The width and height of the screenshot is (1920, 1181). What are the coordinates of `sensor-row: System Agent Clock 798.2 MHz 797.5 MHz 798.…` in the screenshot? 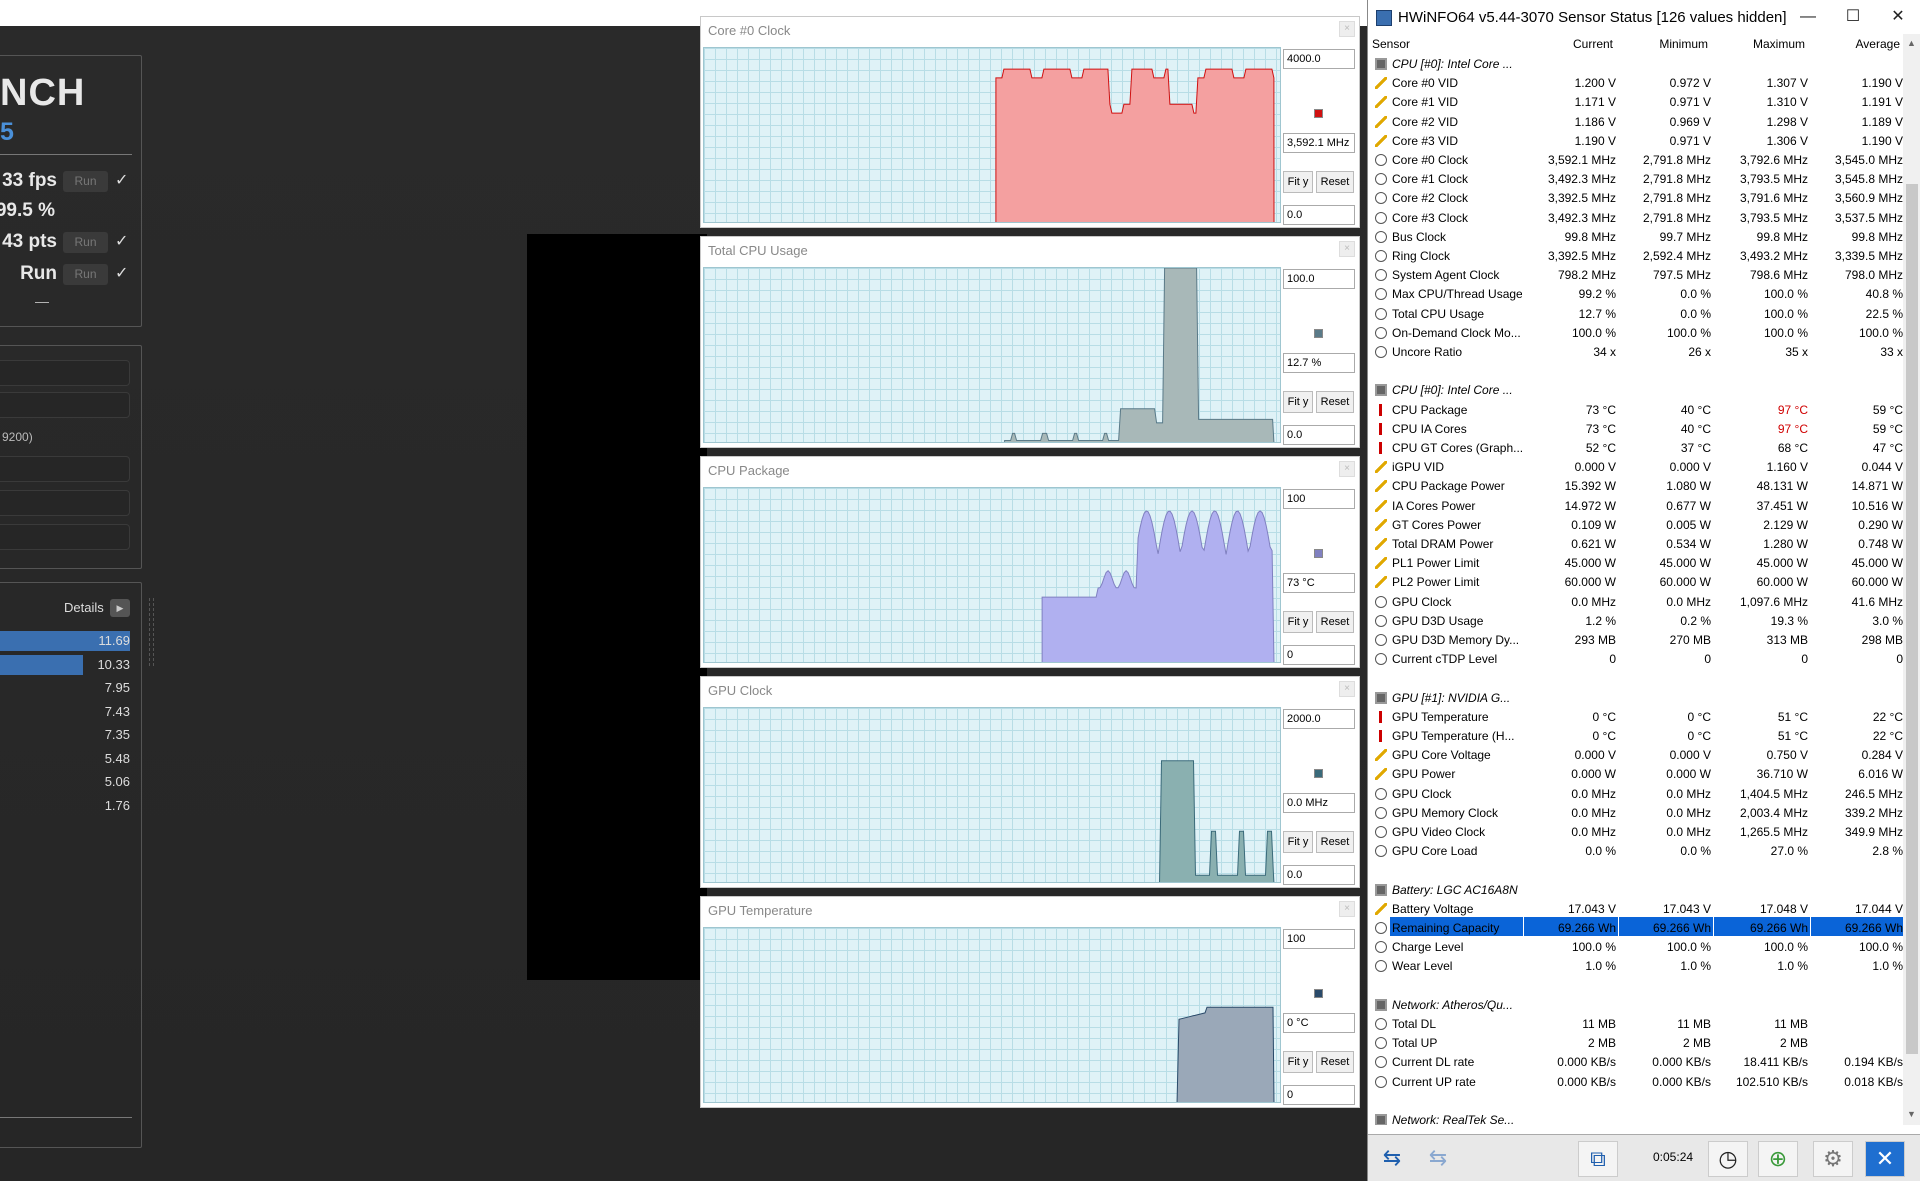 It's located at (1635, 275).